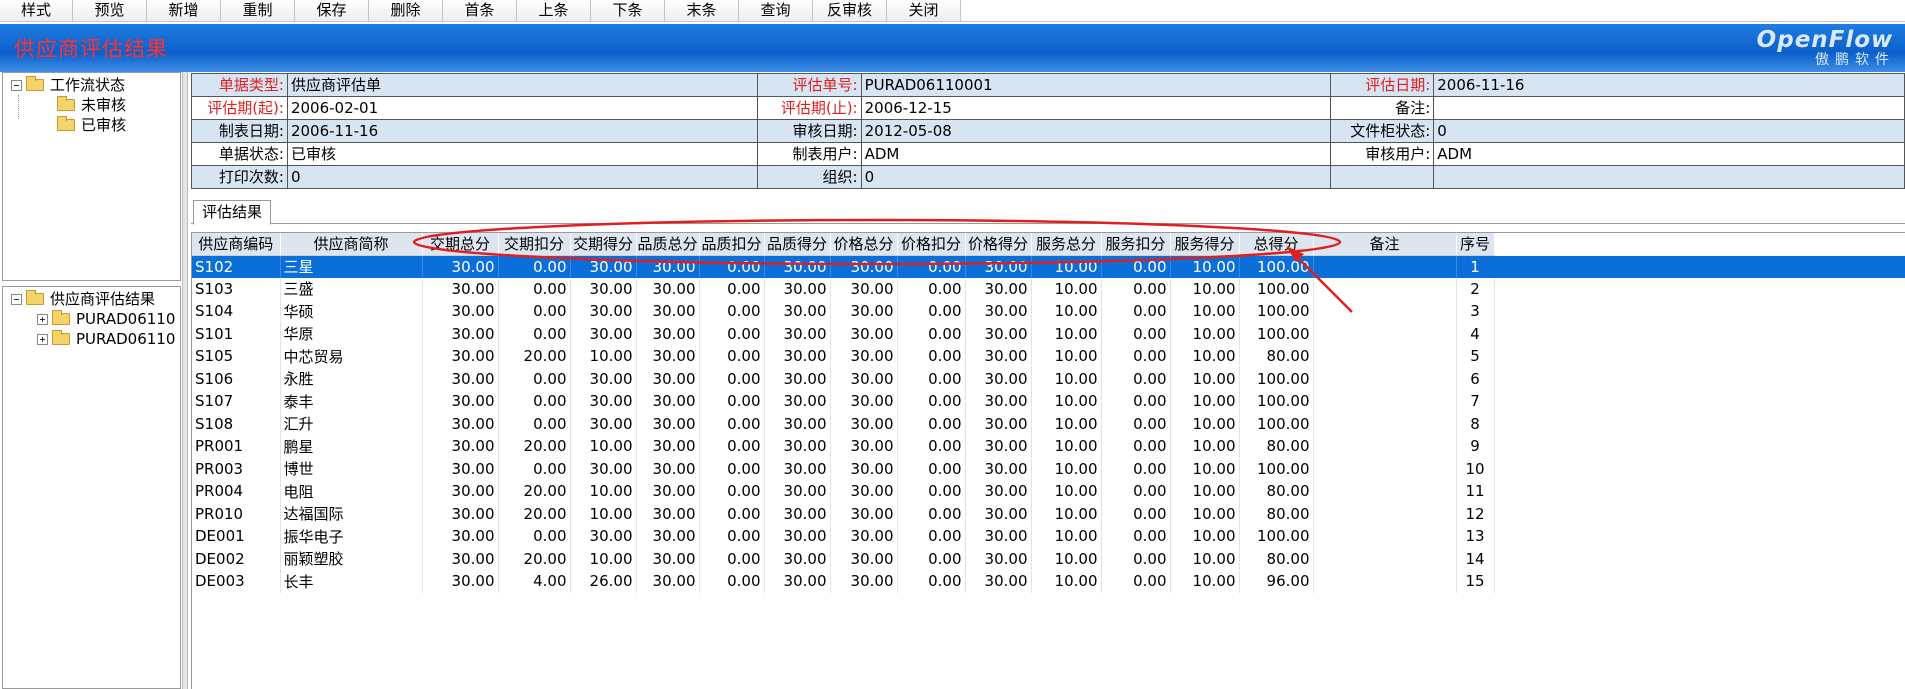 This screenshot has width=1905, height=689. I want to click on table-cell: S107, so click(236, 401).